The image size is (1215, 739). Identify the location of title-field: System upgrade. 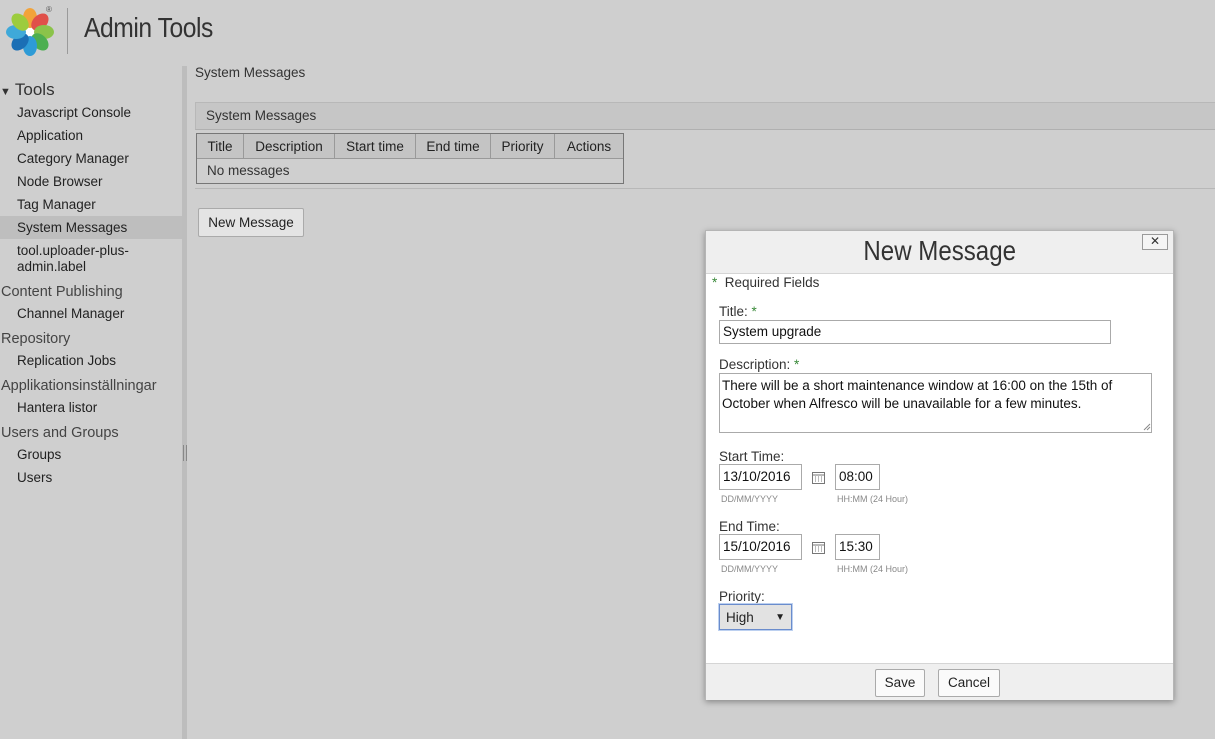
(915, 332).